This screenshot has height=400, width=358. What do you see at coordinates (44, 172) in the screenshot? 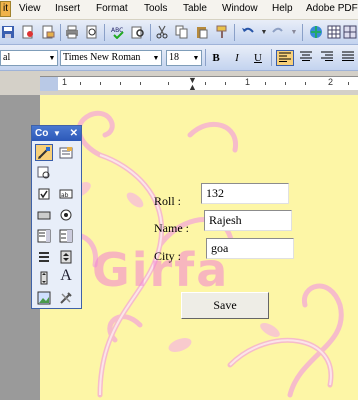
I see `view-code-icon` at bounding box center [44, 172].